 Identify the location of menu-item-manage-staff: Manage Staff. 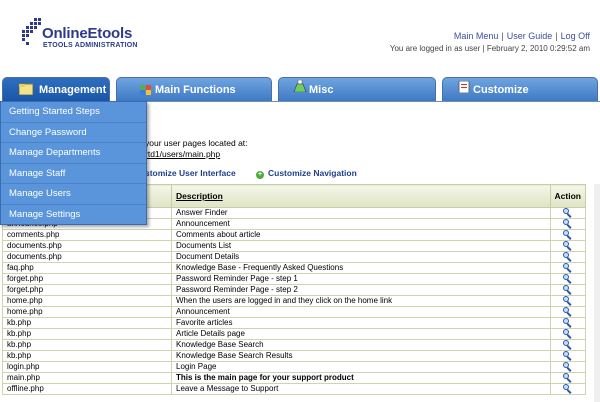
(73, 174).